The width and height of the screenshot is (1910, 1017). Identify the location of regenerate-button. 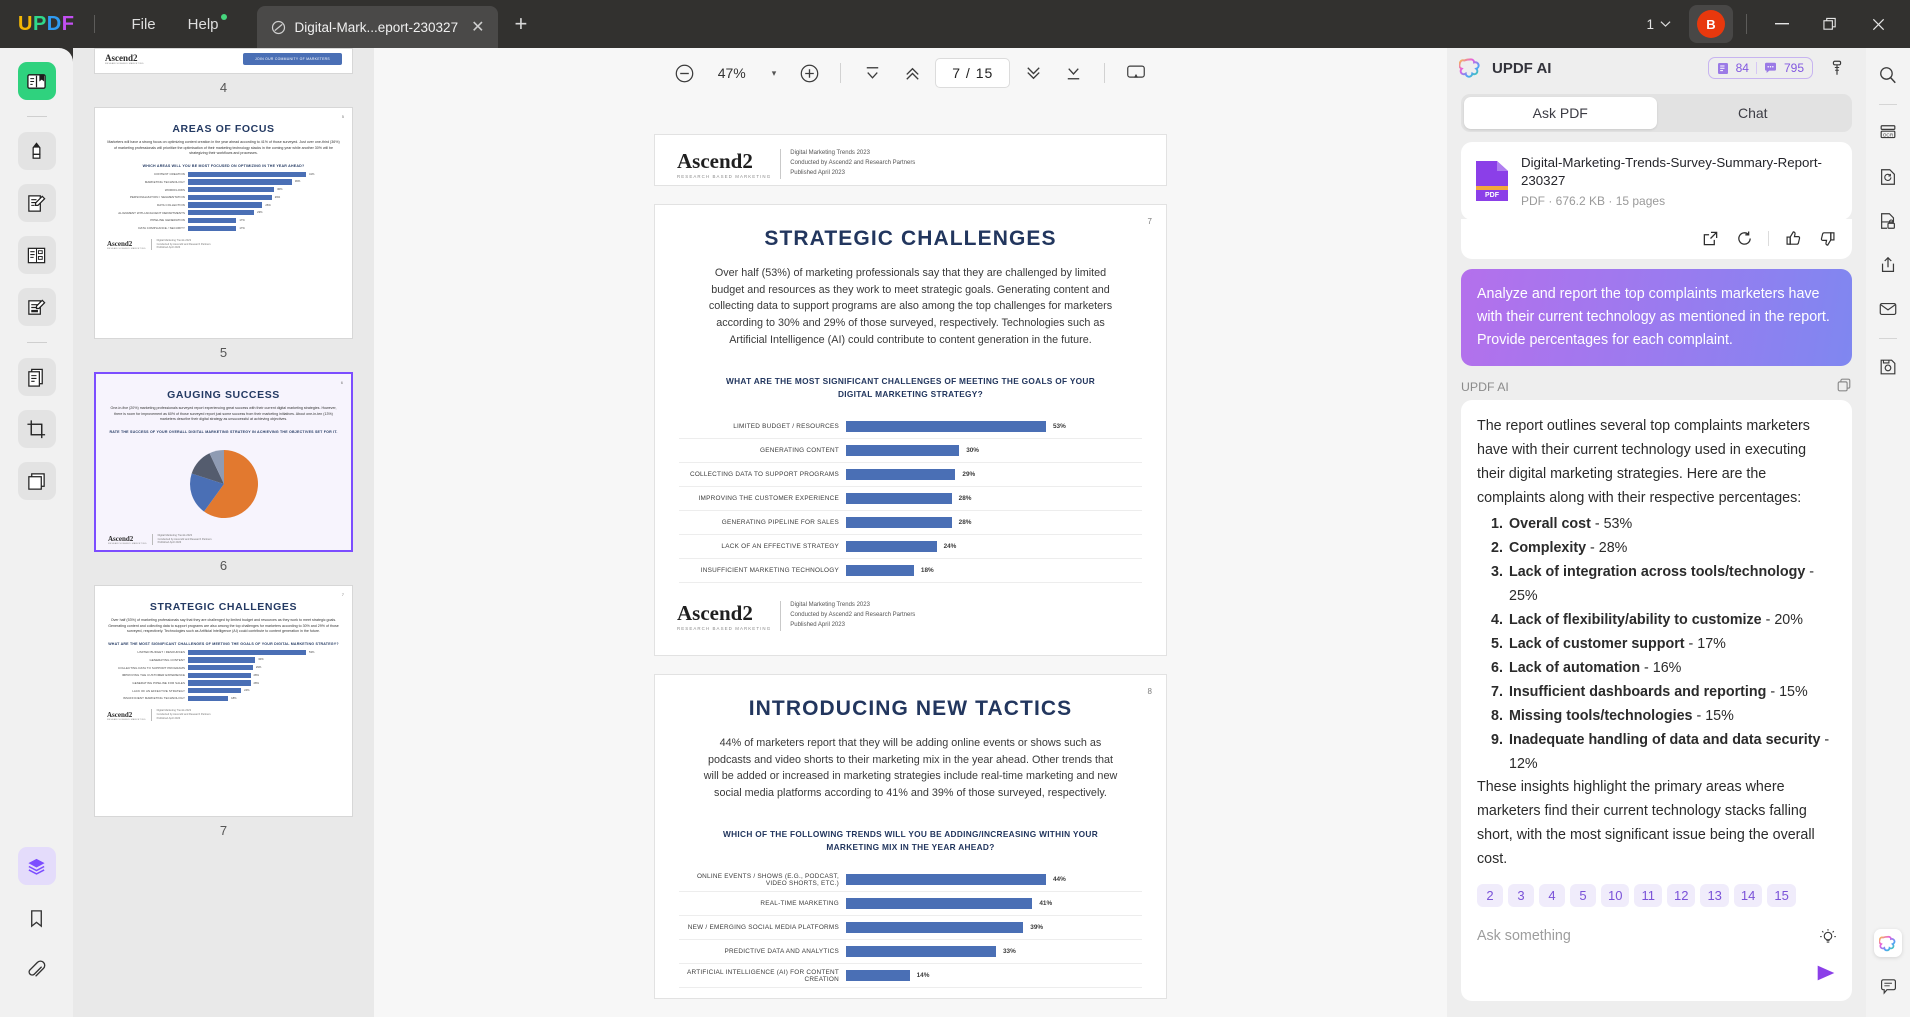
(1744, 239).